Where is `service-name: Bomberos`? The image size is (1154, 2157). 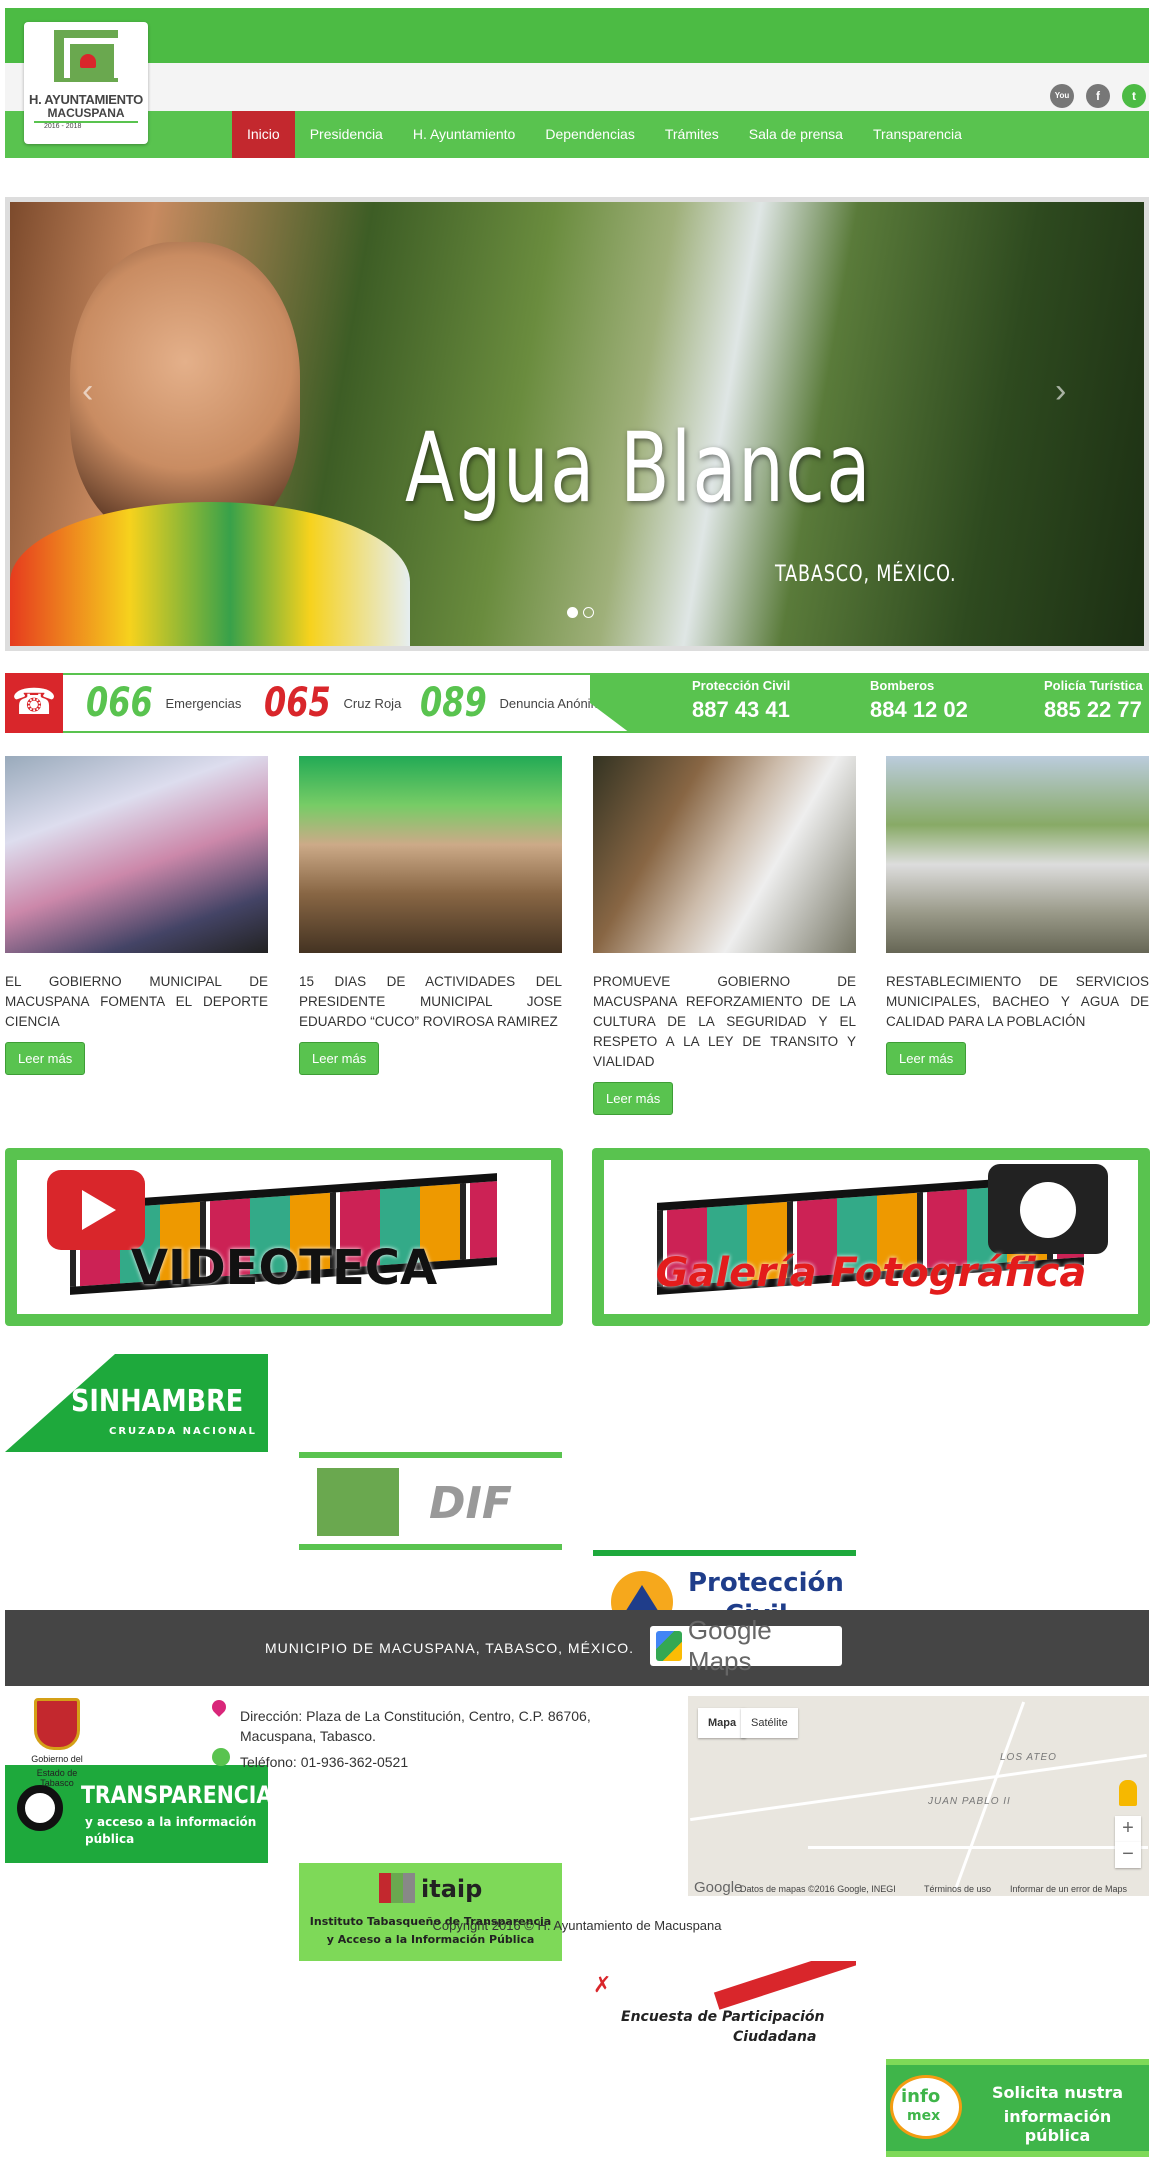 service-name: Bomberos is located at coordinates (902, 685).